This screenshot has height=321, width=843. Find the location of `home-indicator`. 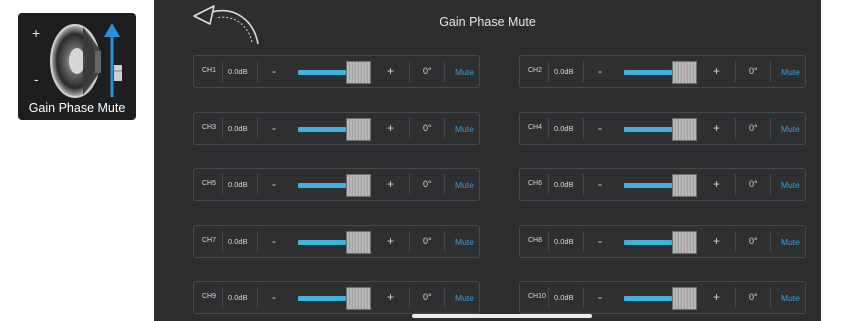

home-indicator is located at coordinates (502, 316).